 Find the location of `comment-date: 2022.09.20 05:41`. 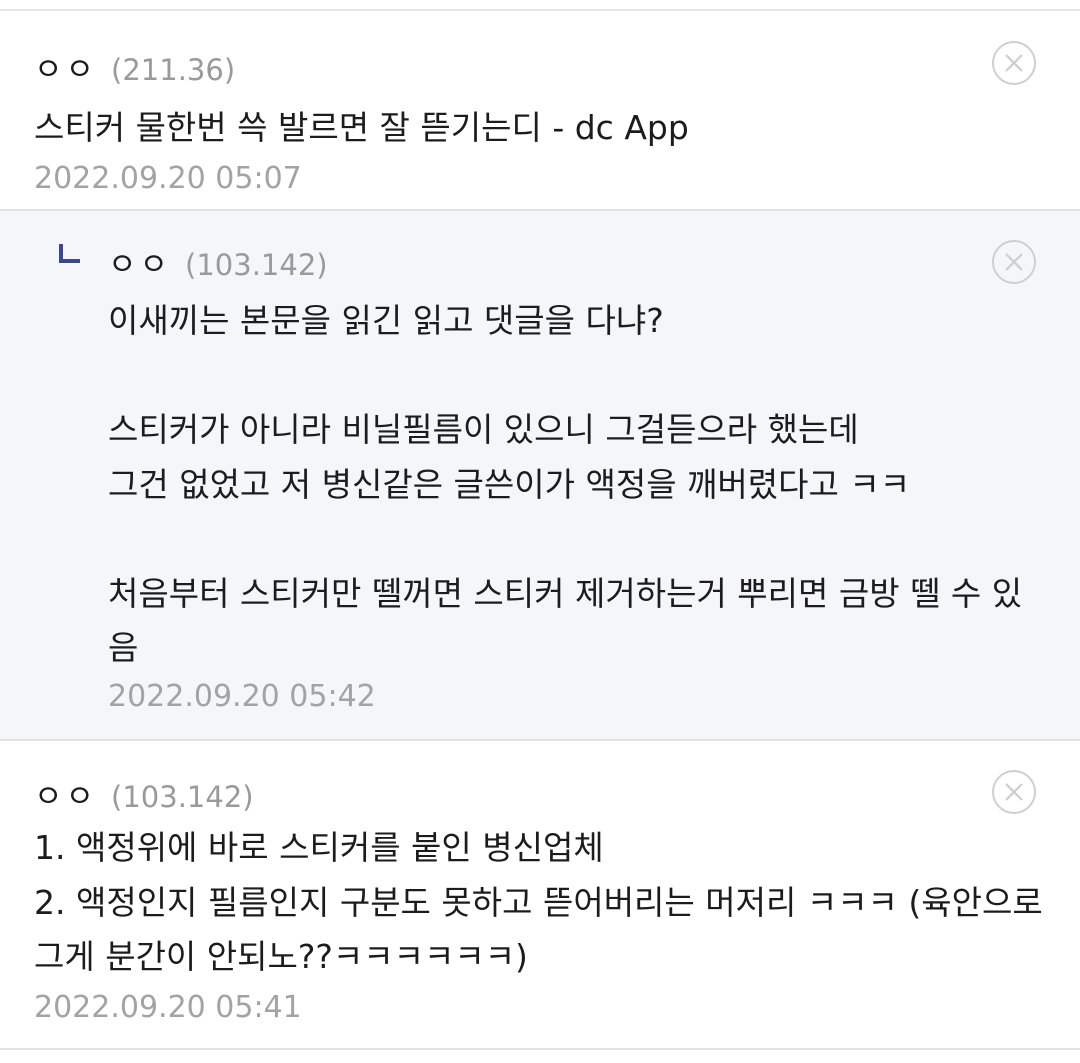

comment-date: 2022.09.20 05:41 is located at coordinates (168, 1007).